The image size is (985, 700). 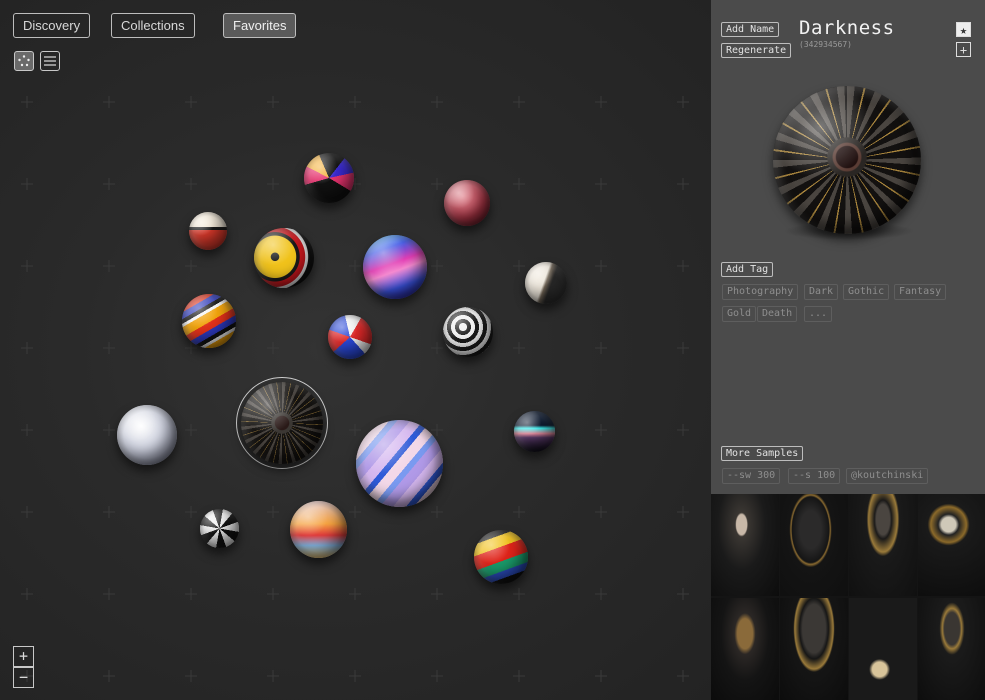 What do you see at coordinates (534, 431) in the screenshot?
I see `sphere-horizon` at bounding box center [534, 431].